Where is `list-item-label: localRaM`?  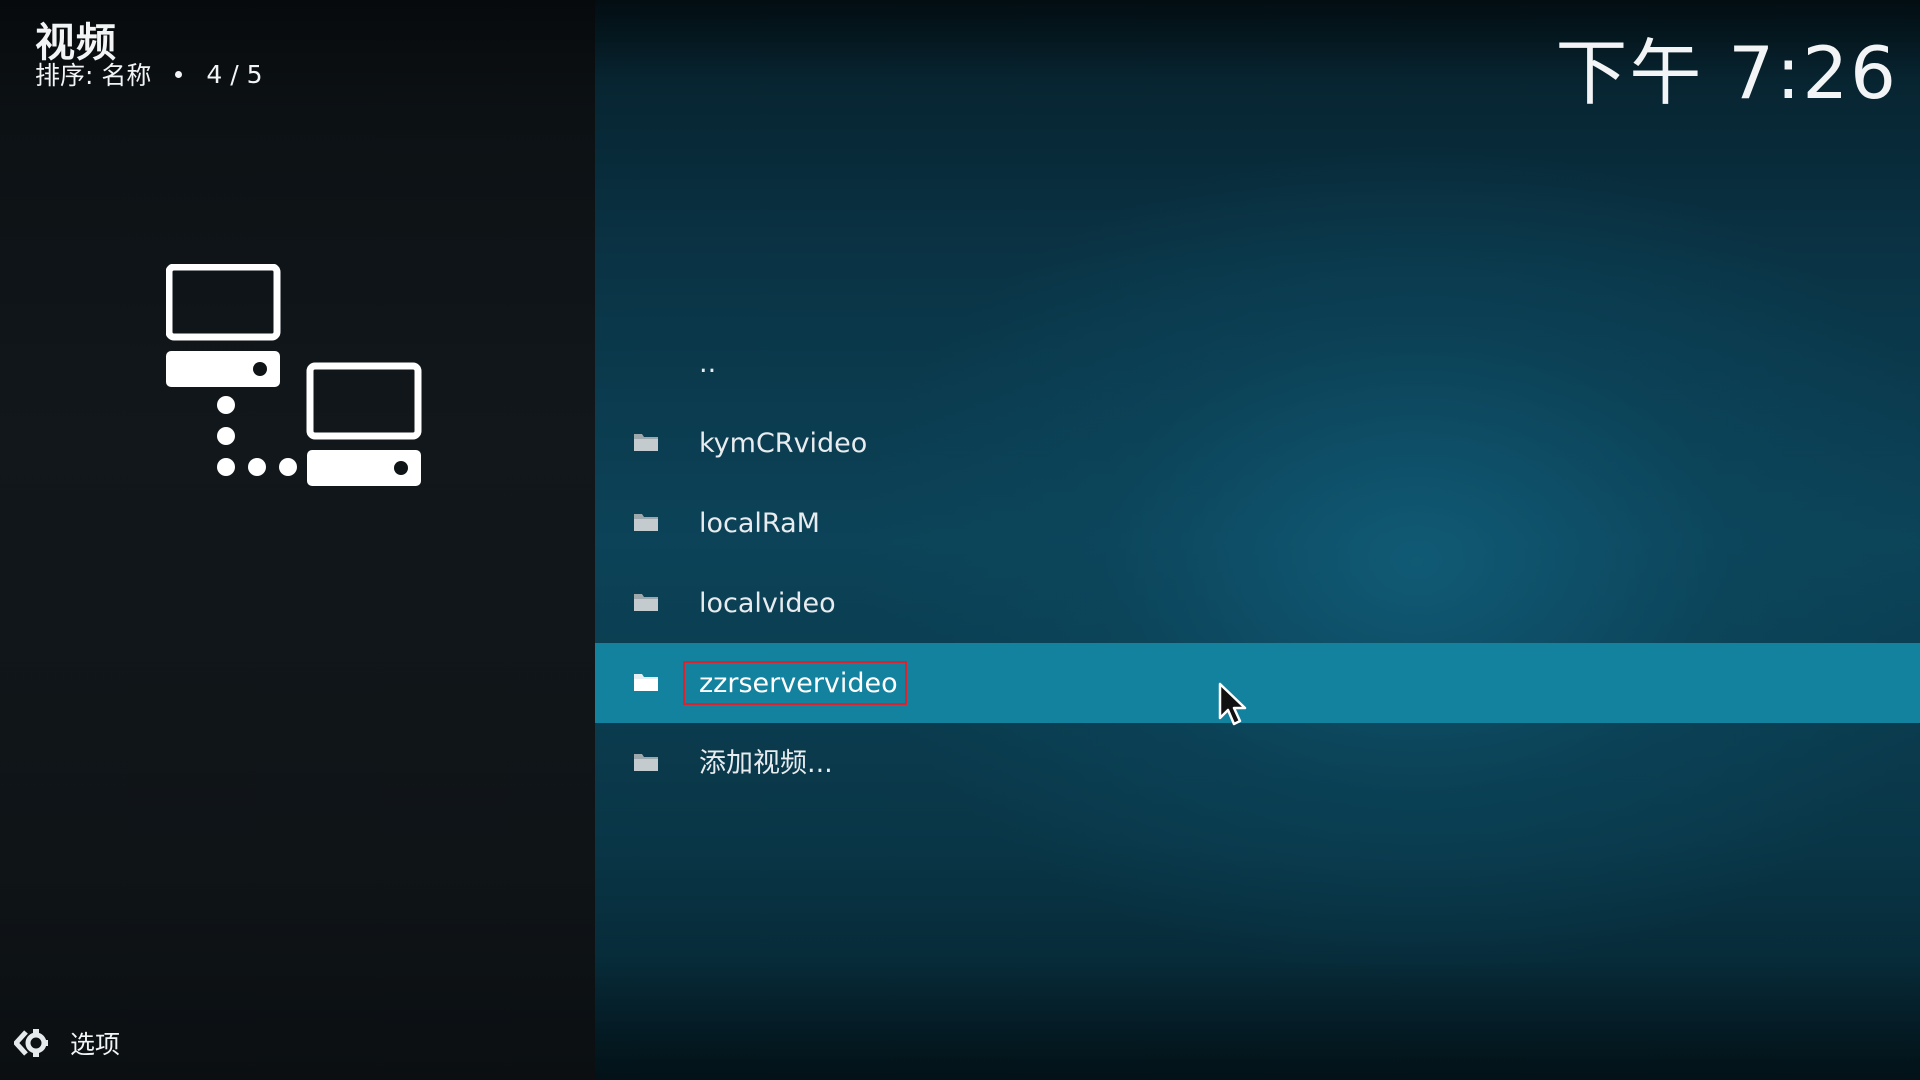
list-item-label: localRaM is located at coordinates (759, 523).